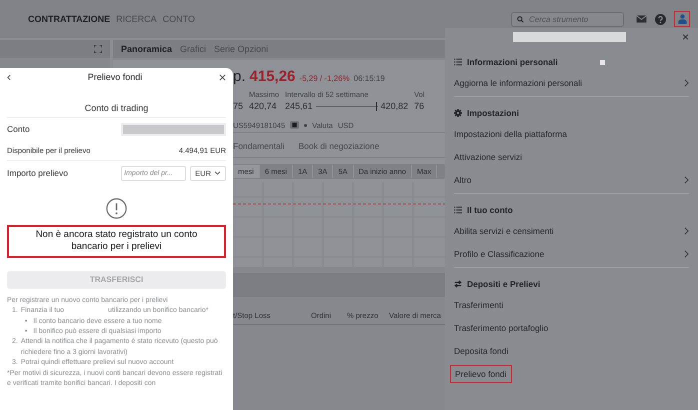 The height and width of the screenshot is (410, 698). What do you see at coordinates (503, 284) in the screenshot?
I see `menu-section-title: Depositi e Prelievi` at bounding box center [503, 284].